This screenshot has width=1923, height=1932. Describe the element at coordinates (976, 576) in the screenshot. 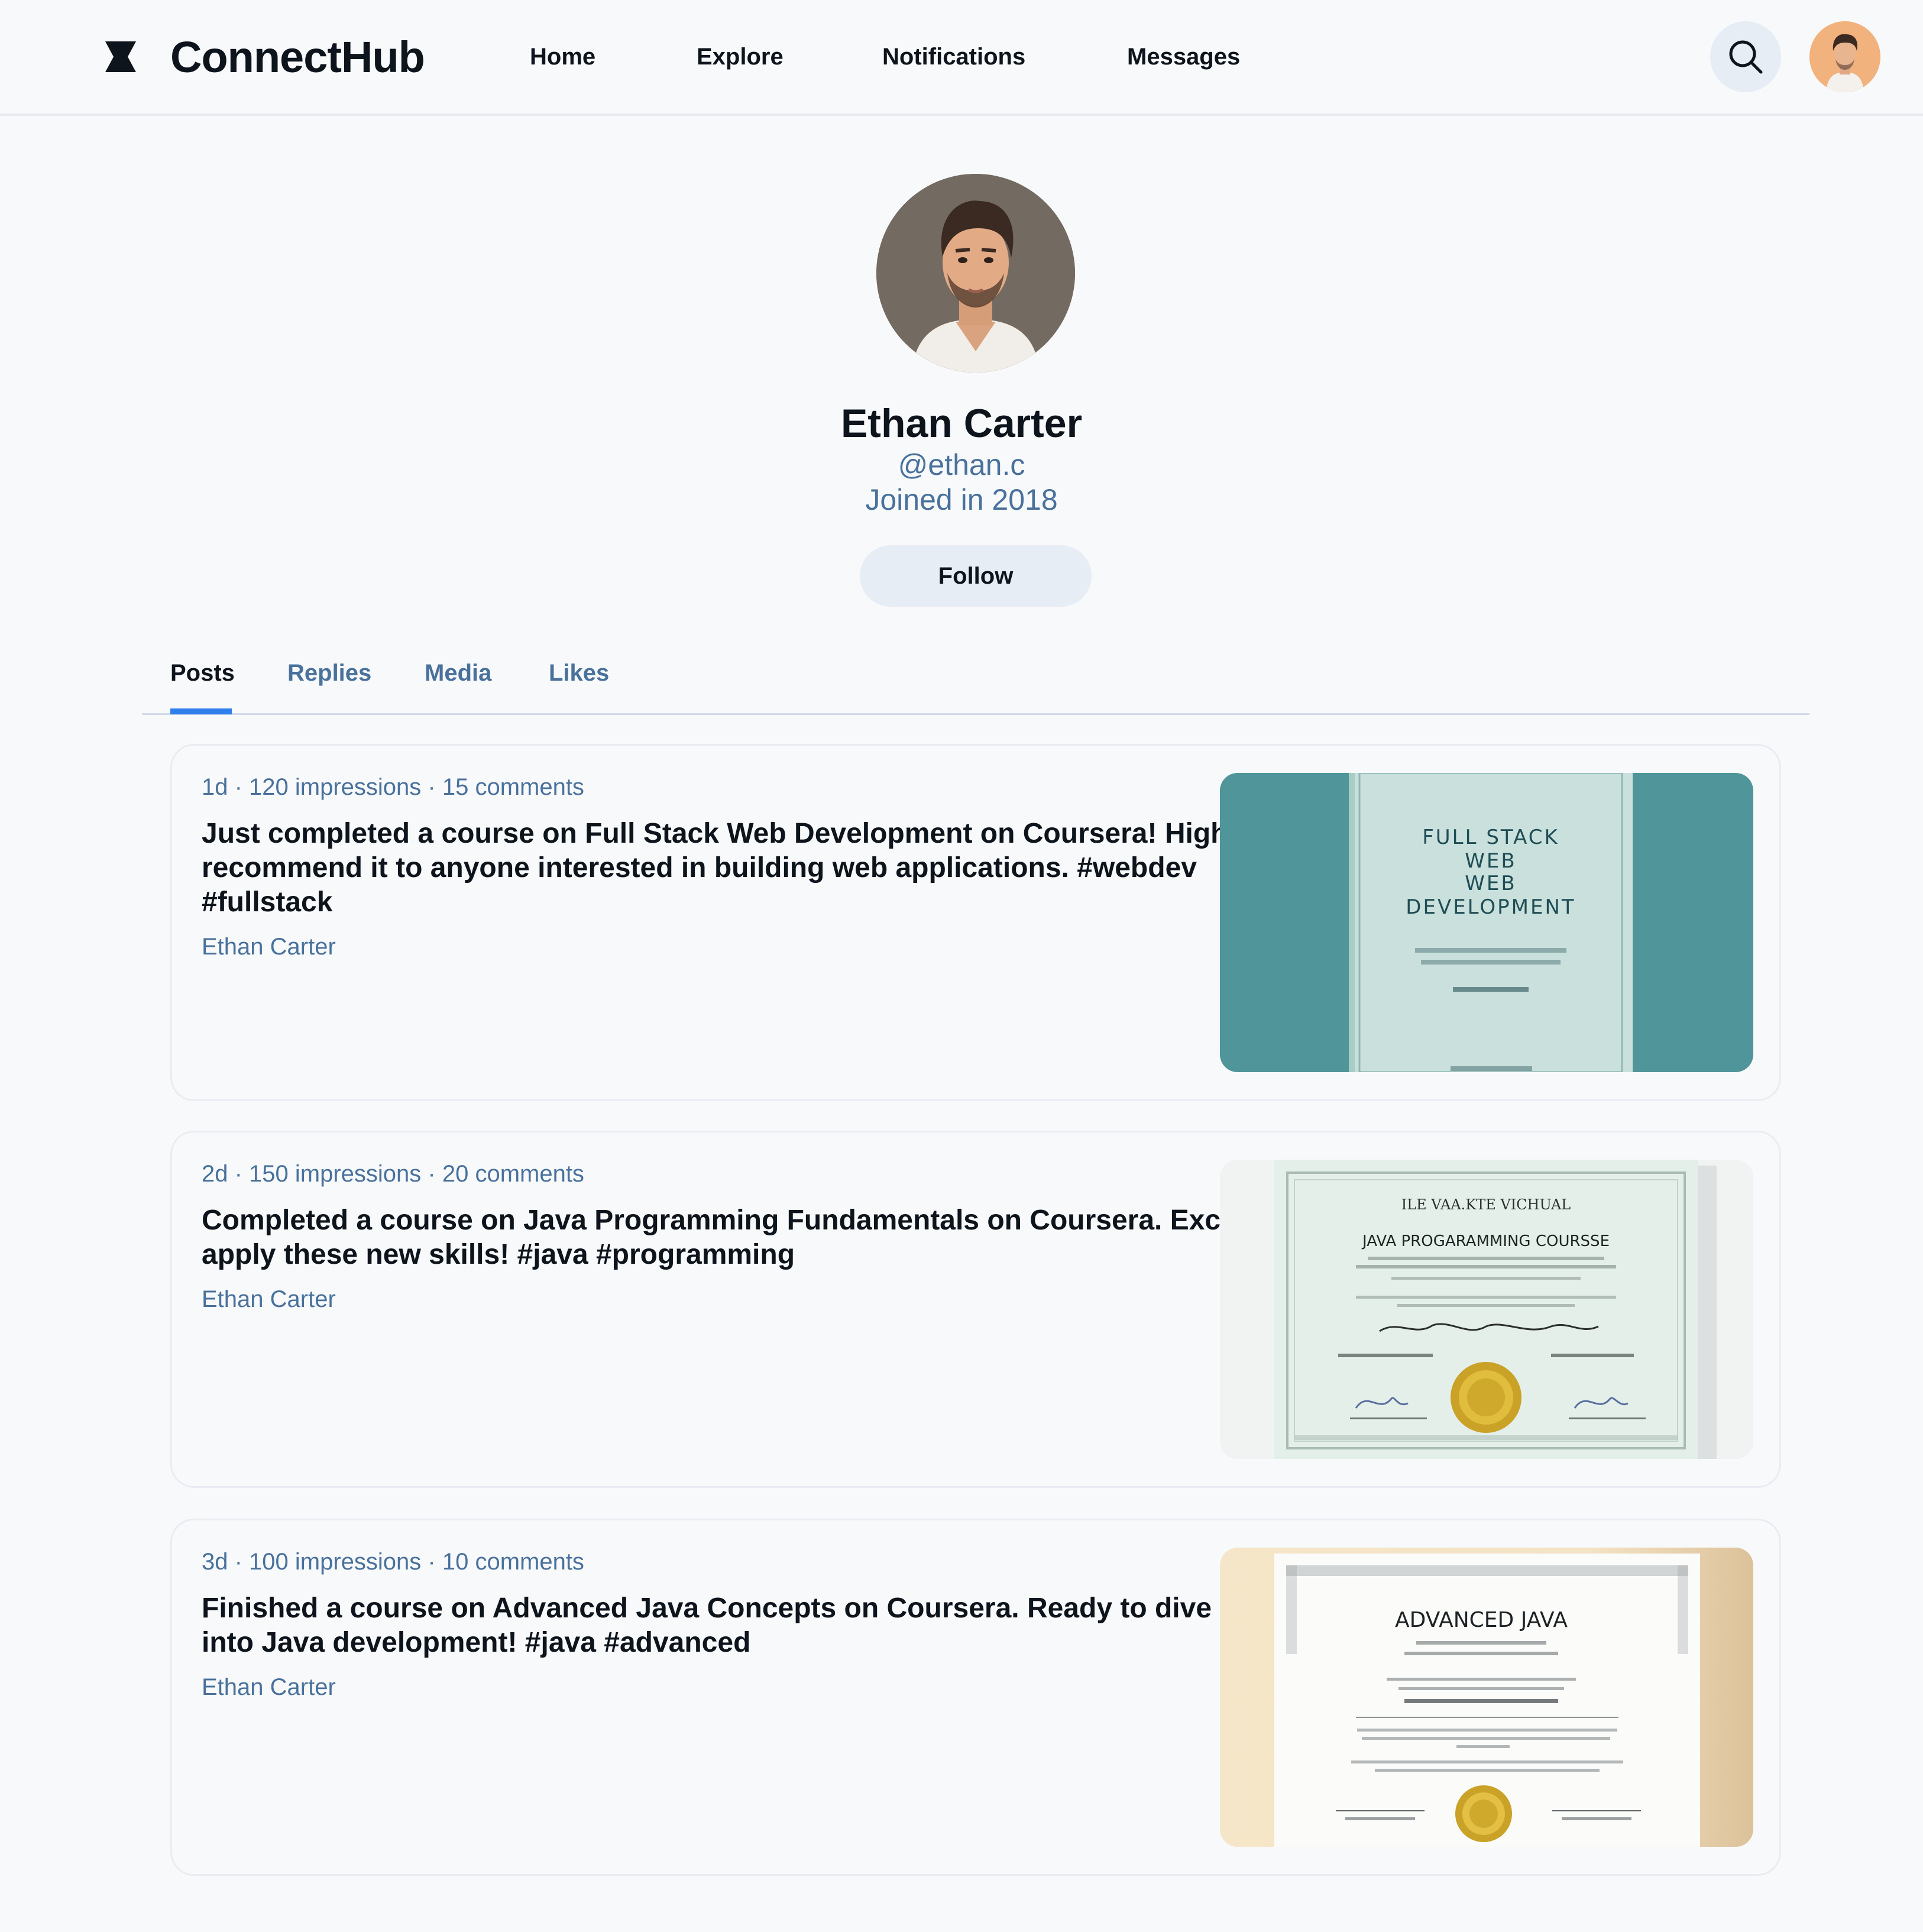

I see `follow-button: Follow` at that location.